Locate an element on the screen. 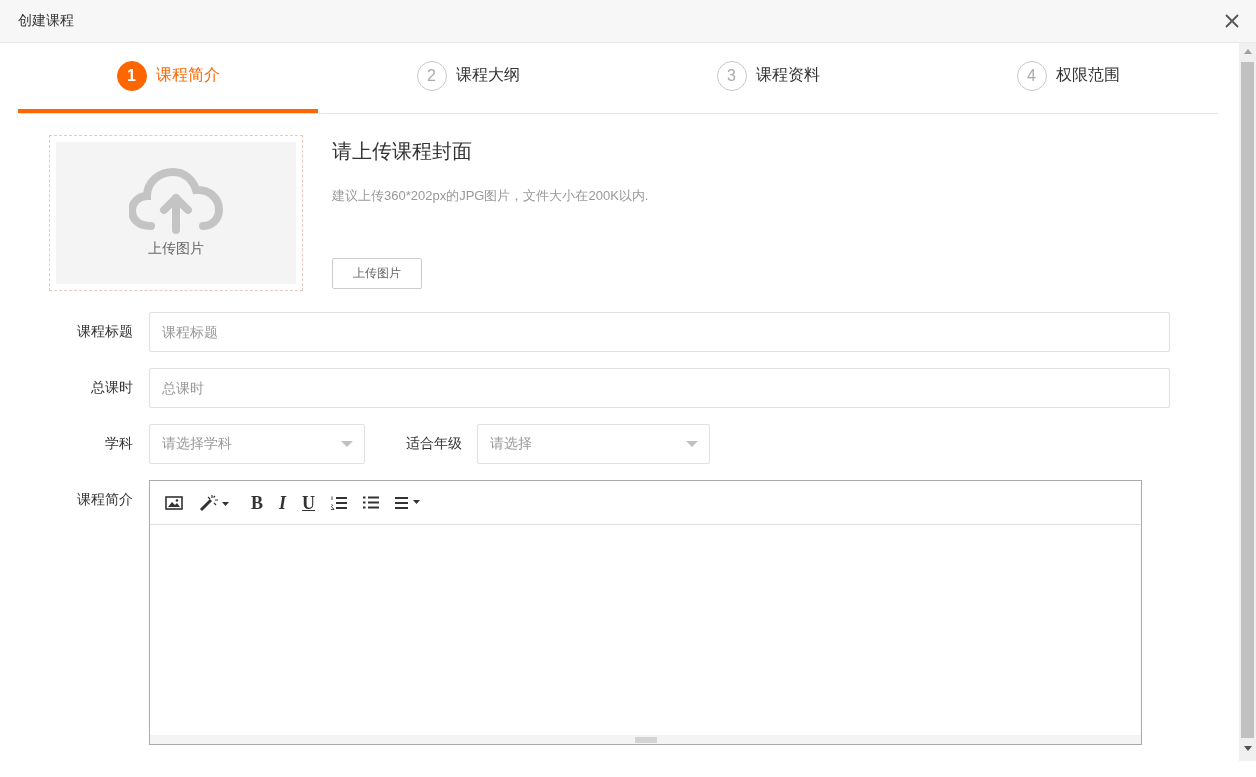  select-placeholder: 请选择学科 is located at coordinates (197, 444).